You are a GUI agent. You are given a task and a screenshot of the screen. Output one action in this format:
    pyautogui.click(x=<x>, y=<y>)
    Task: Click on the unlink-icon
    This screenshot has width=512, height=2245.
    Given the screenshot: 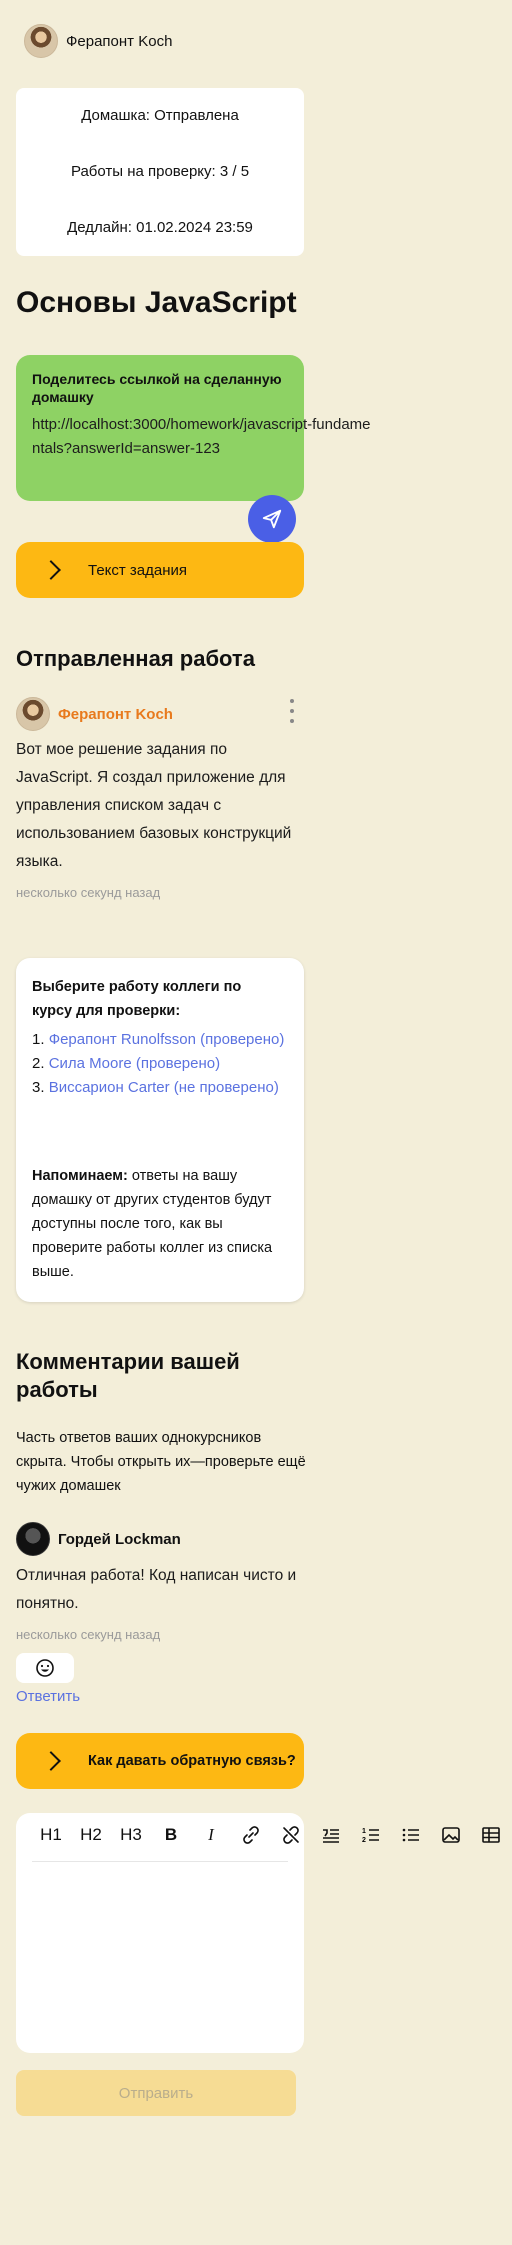 What is the action you would take?
    pyautogui.click(x=291, y=1835)
    